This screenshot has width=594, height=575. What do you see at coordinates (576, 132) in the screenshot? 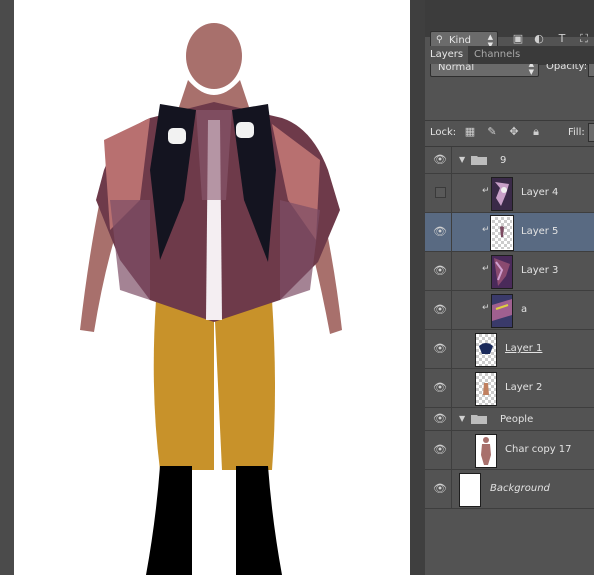
I see `fill-label: Fill:` at bounding box center [576, 132].